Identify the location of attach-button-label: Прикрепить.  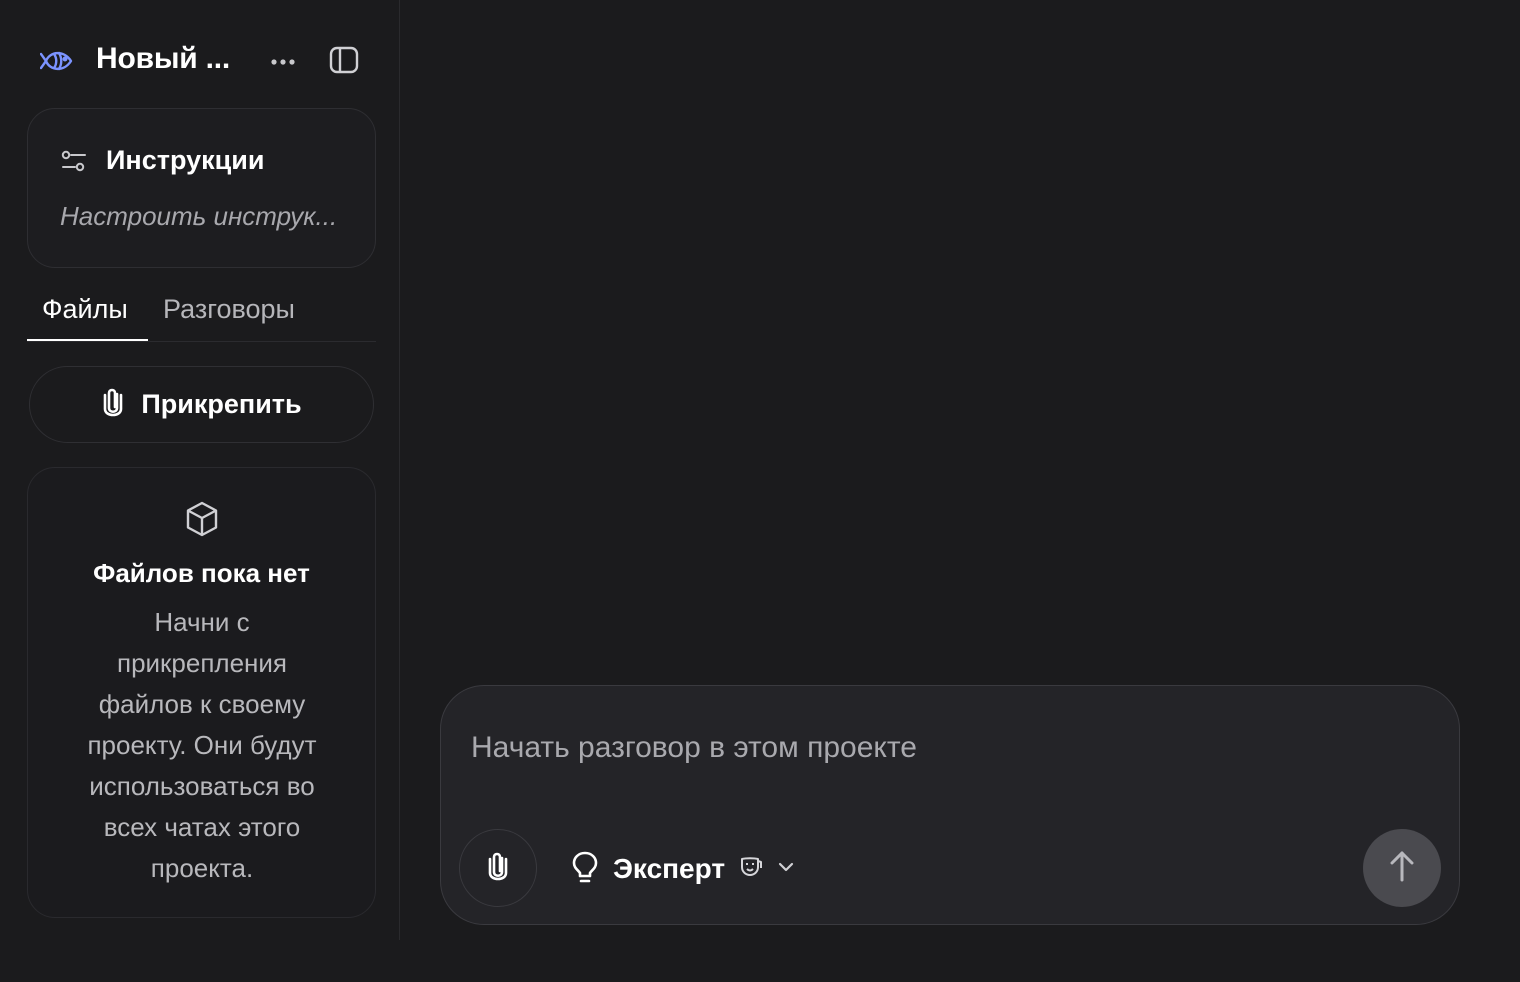
(221, 404).